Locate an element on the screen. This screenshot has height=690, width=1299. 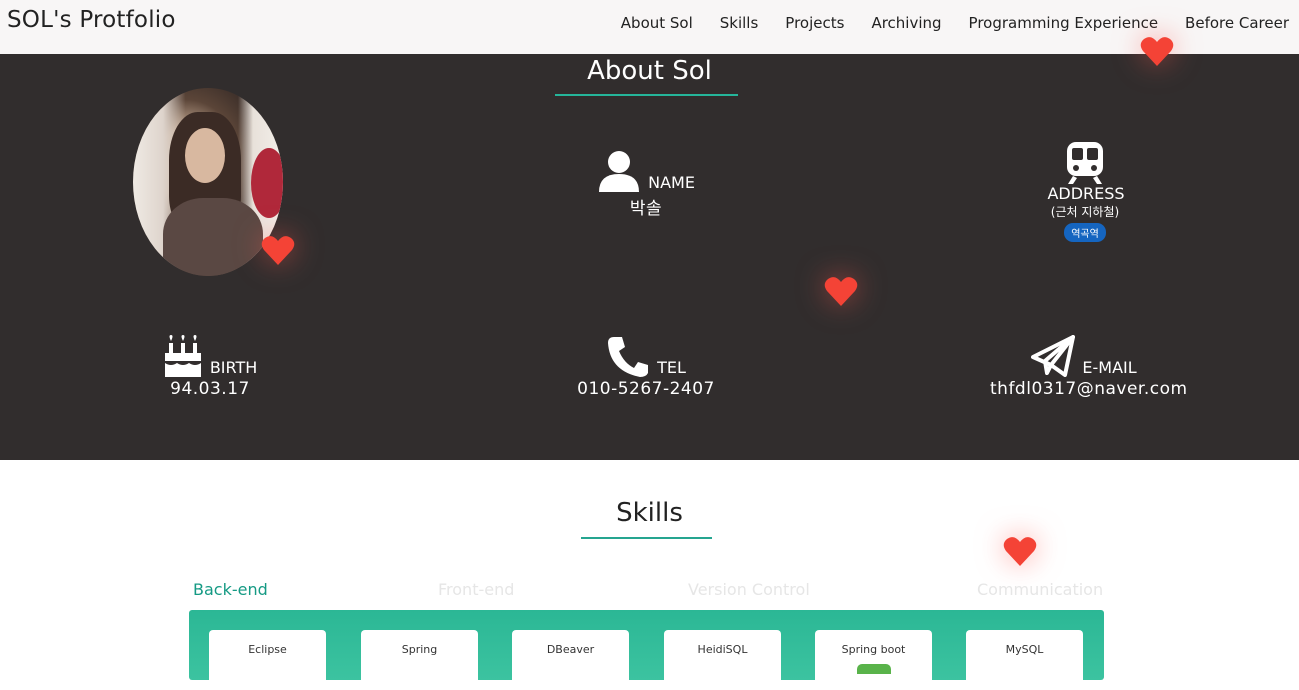
tel-value: 010-5267-2407 is located at coordinates (646, 389).